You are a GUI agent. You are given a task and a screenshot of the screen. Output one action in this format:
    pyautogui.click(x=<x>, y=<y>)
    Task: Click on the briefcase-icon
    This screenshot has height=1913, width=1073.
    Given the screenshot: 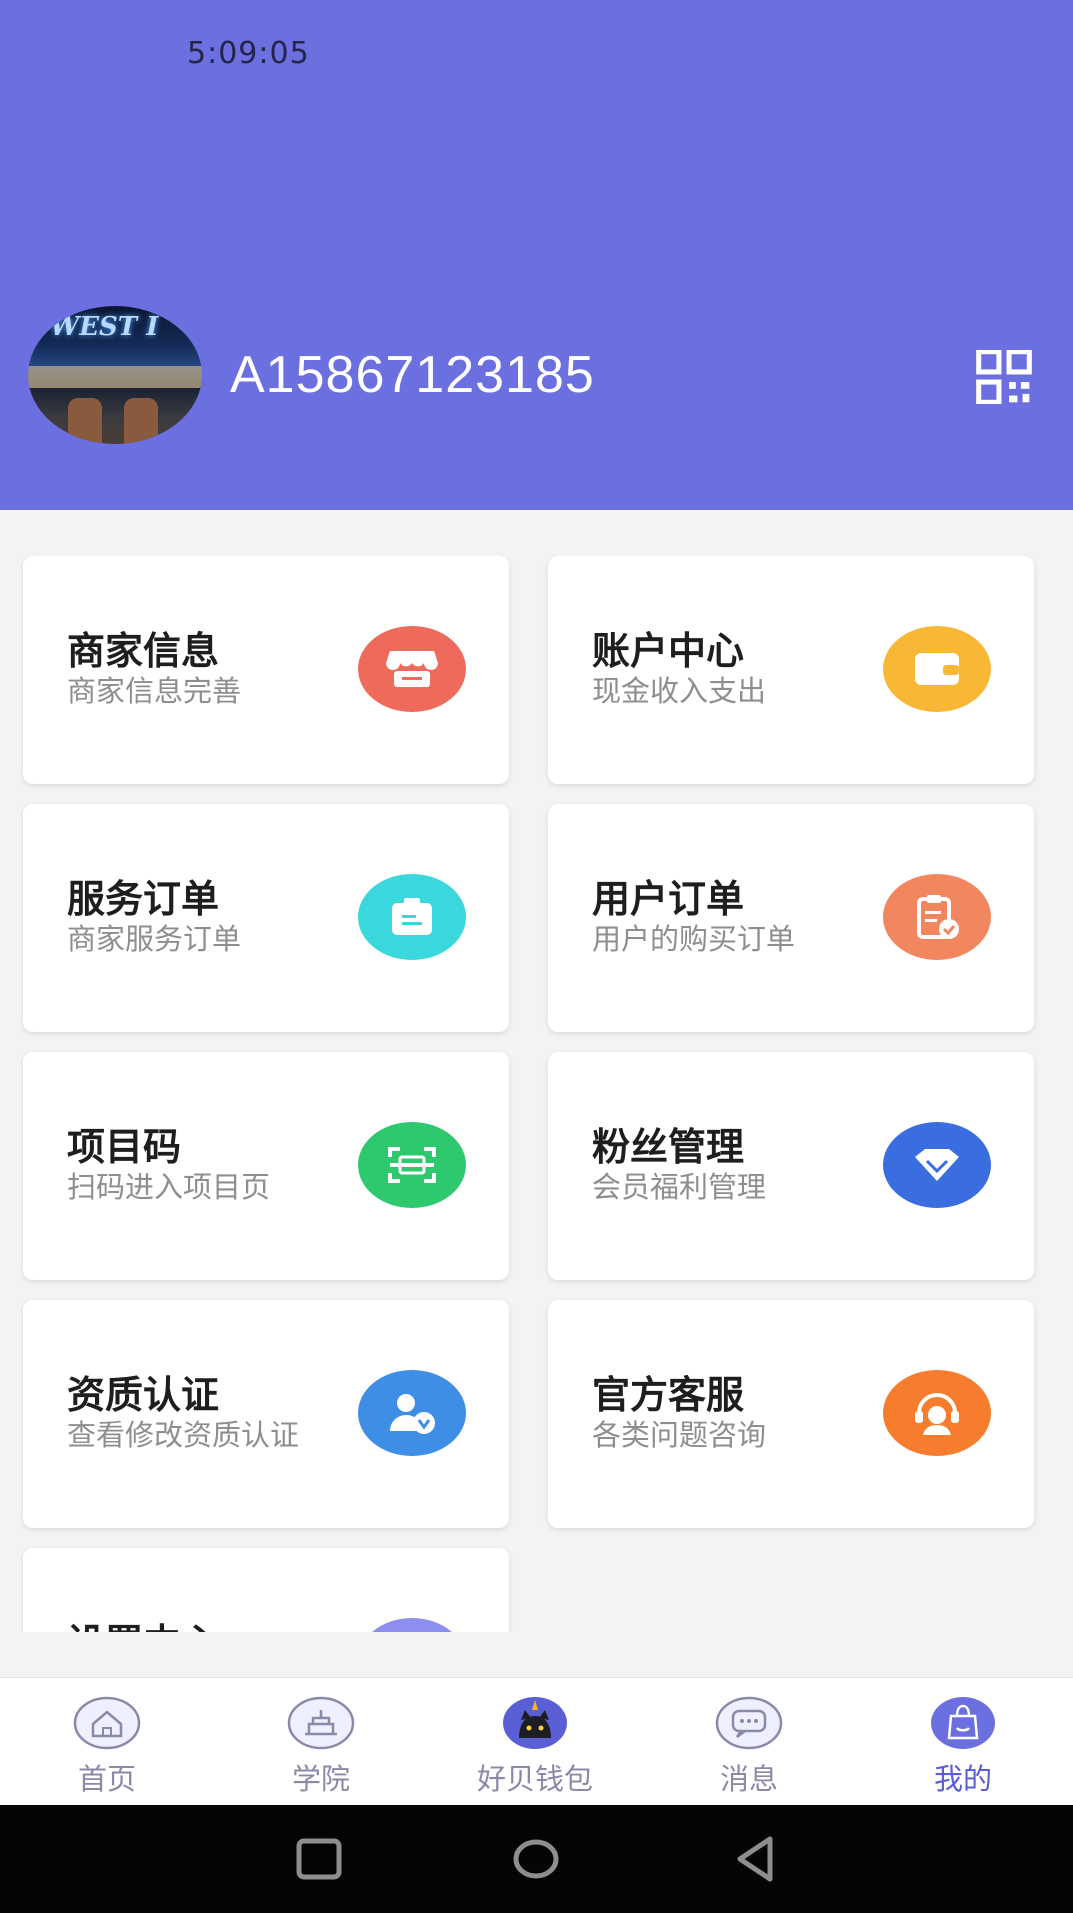 What is the action you would take?
    pyautogui.click(x=412, y=917)
    